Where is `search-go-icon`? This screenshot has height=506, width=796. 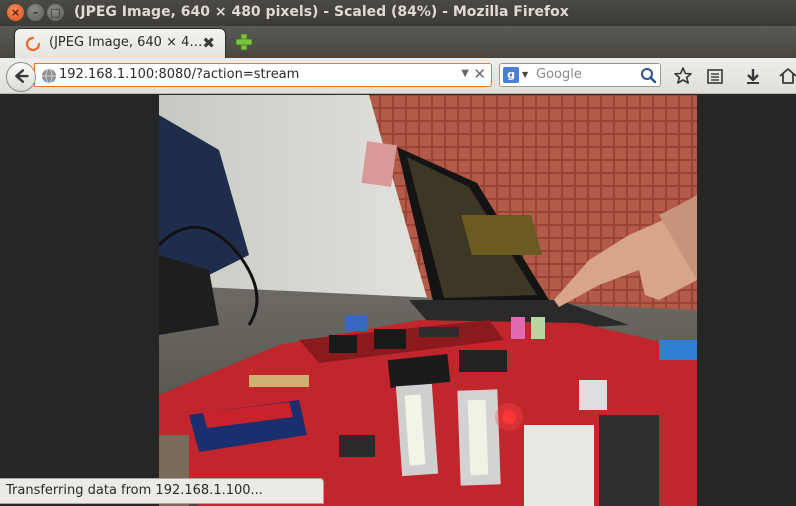
search-go-icon is located at coordinates (648, 75).